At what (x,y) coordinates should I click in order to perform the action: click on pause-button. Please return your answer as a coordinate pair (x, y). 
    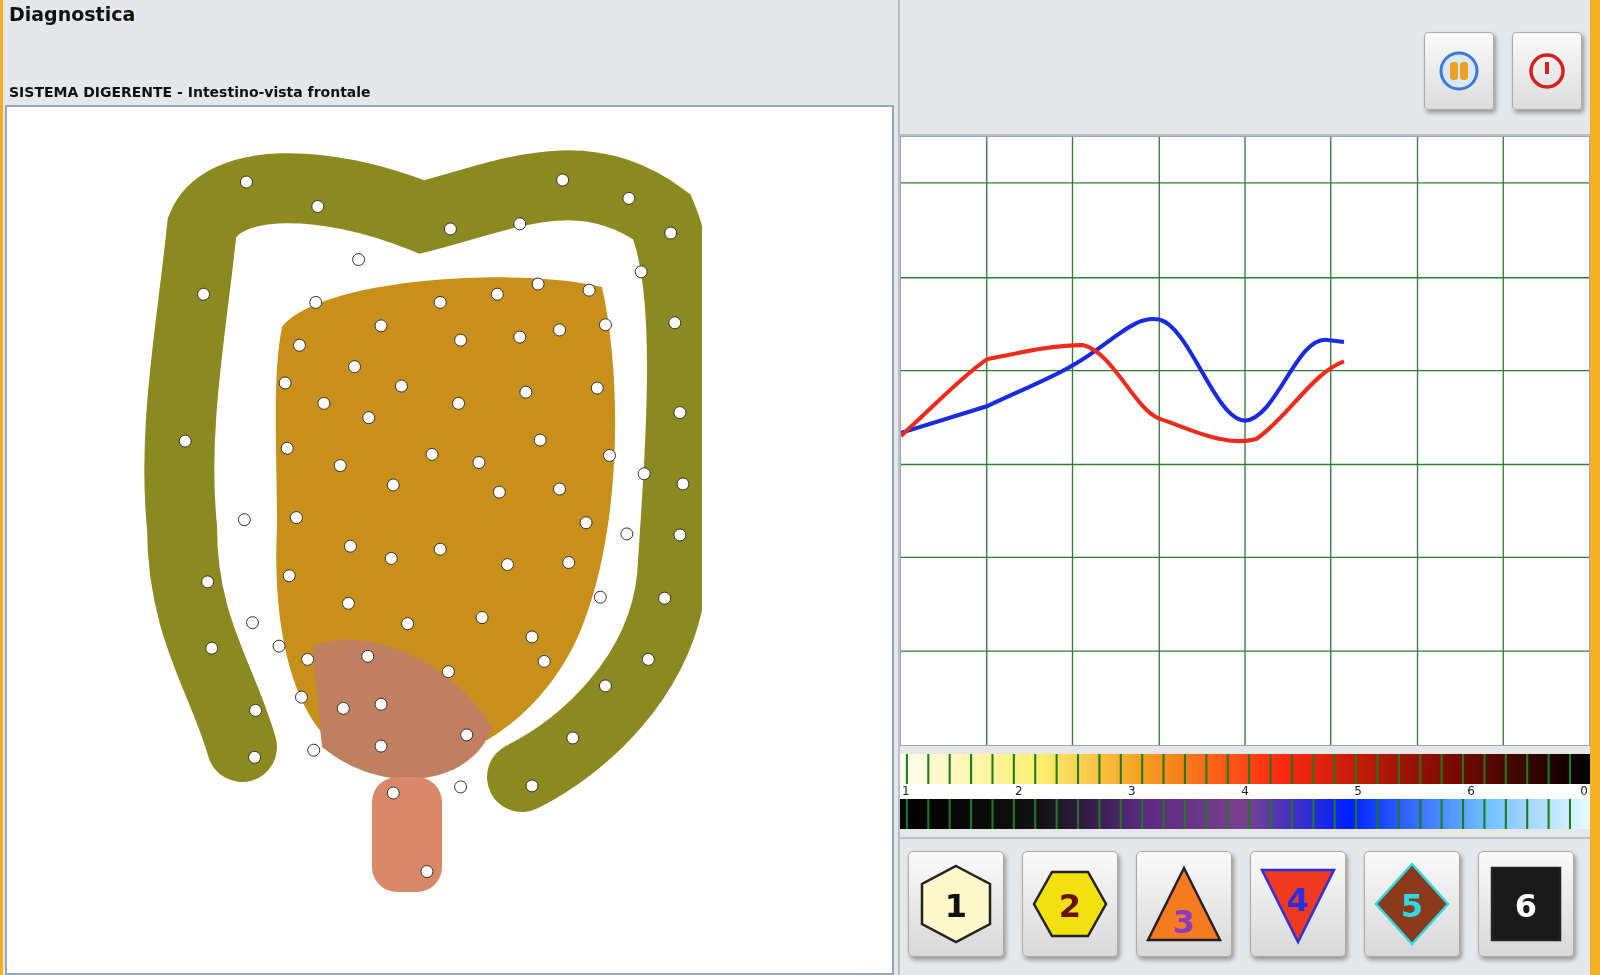
    Looking at the image, I should click on (1459, 71).